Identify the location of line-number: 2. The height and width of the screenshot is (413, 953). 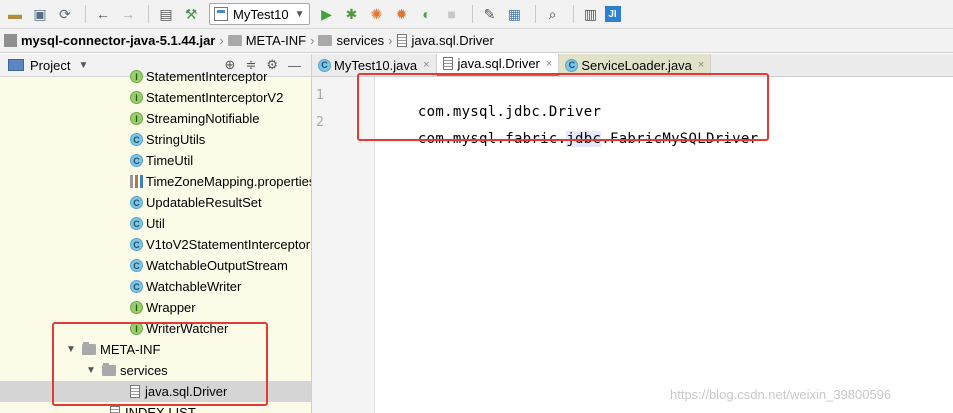
(320, 122).